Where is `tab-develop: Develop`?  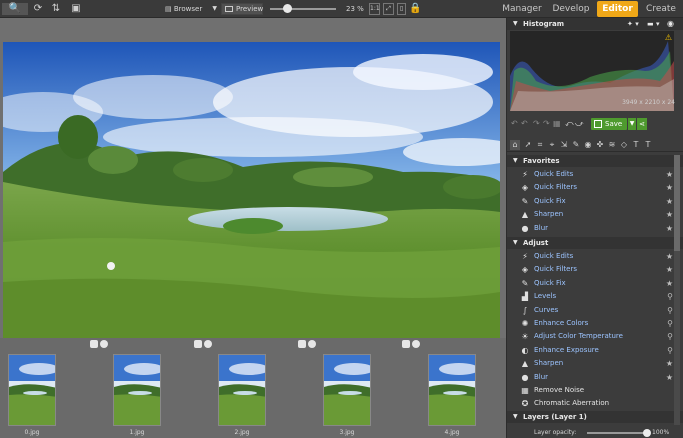
tab-develop: Develop is located at coordinates (571, 9).